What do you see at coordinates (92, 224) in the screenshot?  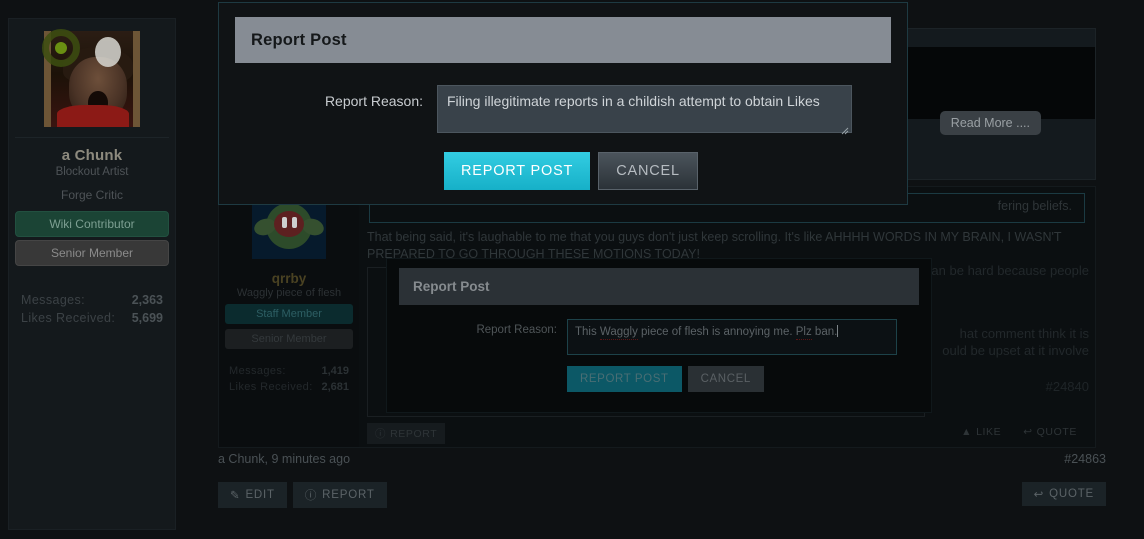 I see `profile-badge-wiki-contributor: Wiki Contributor` at bounding box center [92, 224].